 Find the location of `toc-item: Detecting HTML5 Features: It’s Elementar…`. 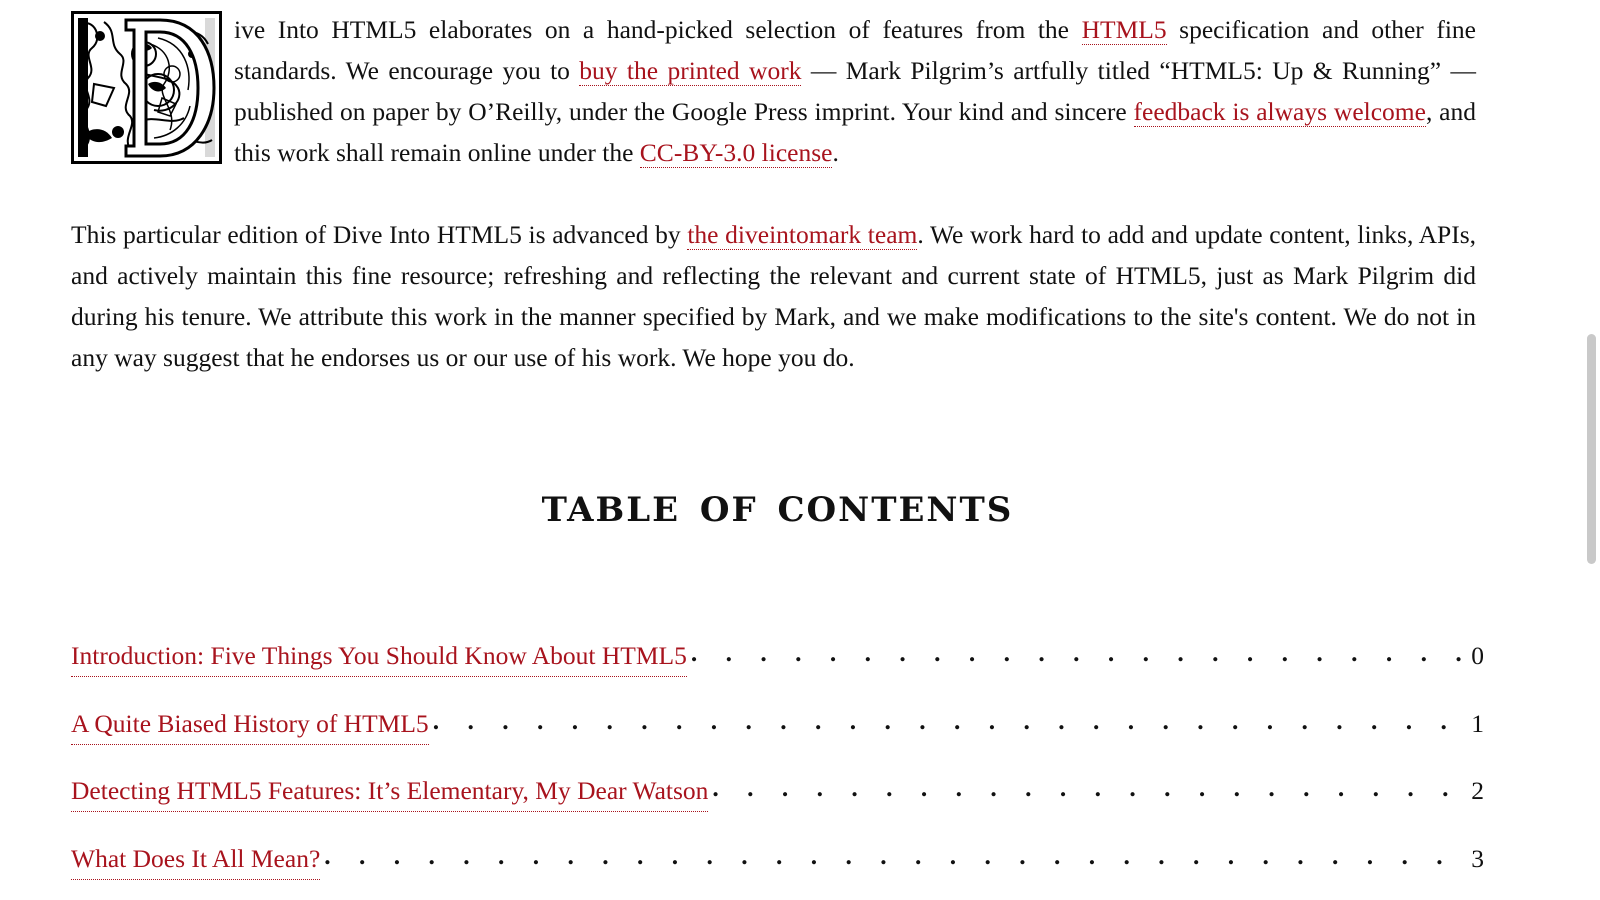

toc-item: Detecting HTML5 Features: It’s Elementar… is located at coordinates (777, 805).